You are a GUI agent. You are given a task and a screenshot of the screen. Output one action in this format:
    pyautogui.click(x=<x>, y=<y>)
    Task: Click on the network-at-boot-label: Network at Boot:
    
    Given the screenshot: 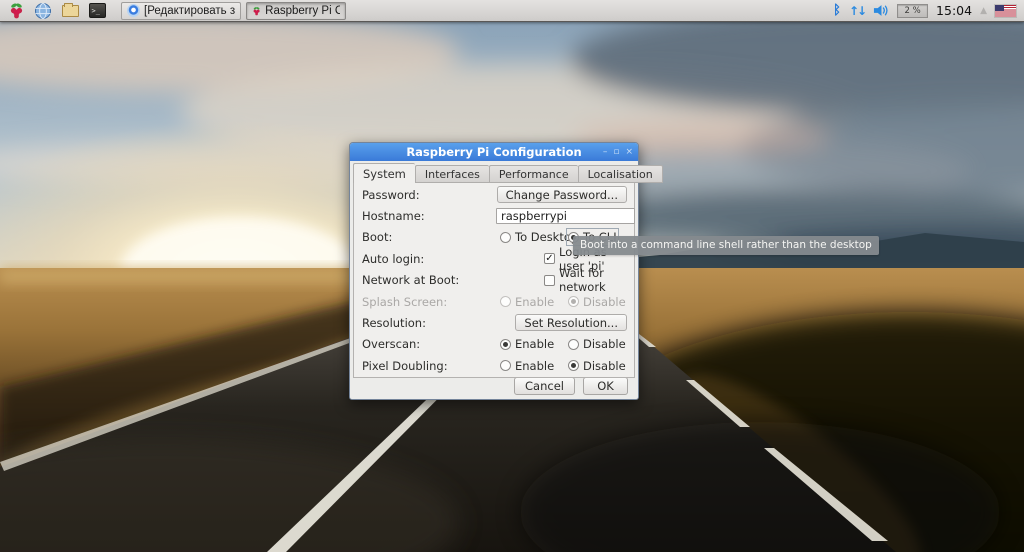 What is the action you would take?
    pyautogui.click(x=411, y=280)
    